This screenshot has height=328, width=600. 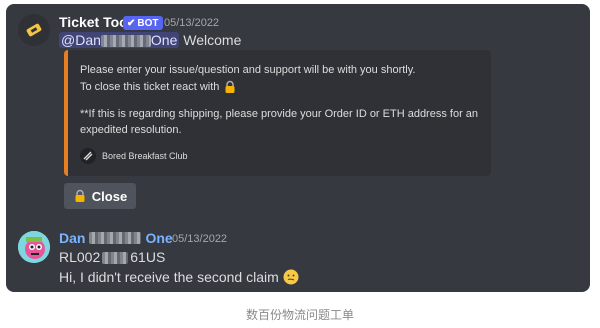 I want to click on embed-line-2: To close this ticket react with, so click(x=158, y=87).